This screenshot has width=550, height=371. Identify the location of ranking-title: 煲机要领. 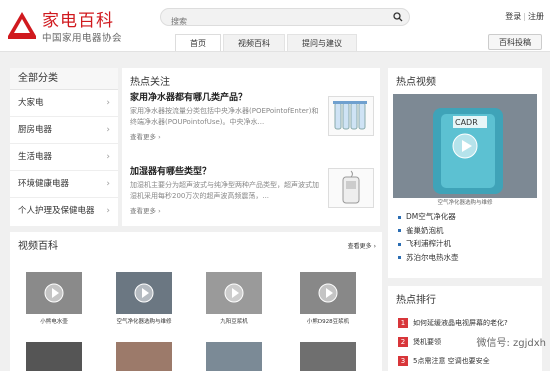
(427, 342).